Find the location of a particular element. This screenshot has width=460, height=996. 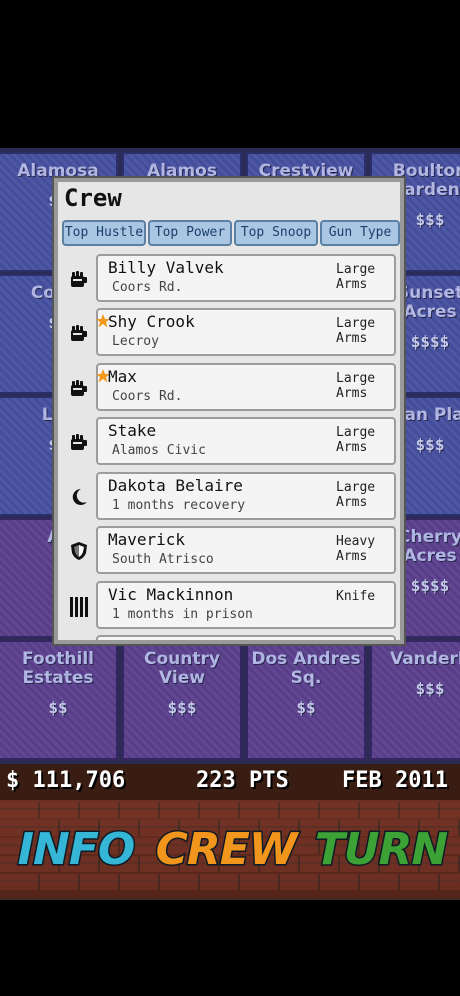

map-tile: Country View $$$ is located at coordinates (182, 700).